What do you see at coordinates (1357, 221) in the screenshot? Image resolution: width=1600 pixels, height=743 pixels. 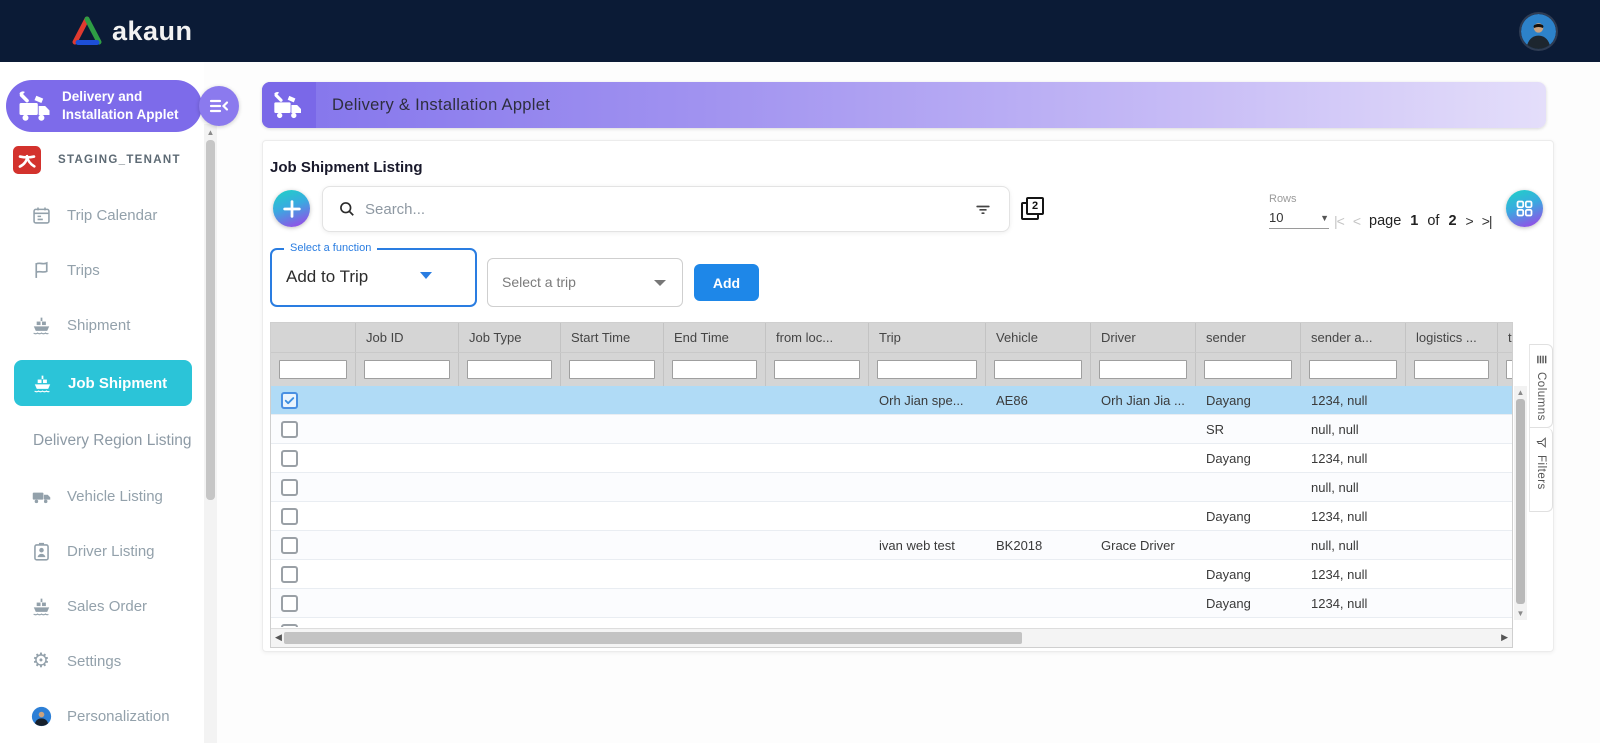 I see `prev-page-button: <` at bounding box center [1357, 221].